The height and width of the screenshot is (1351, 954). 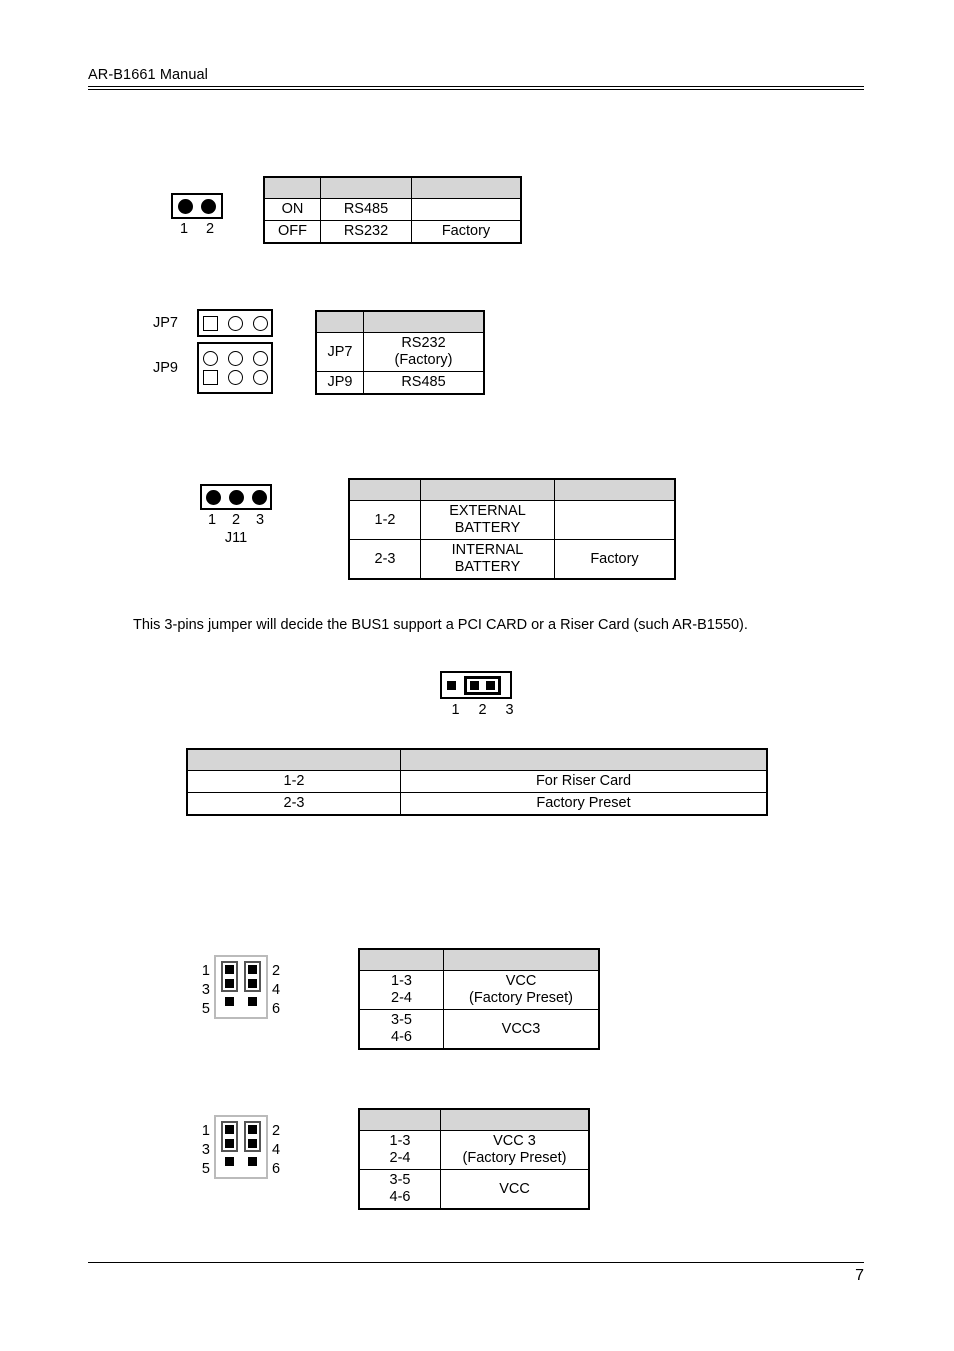 I want to click on cell-state: OFF, so click(x=292, y=232).